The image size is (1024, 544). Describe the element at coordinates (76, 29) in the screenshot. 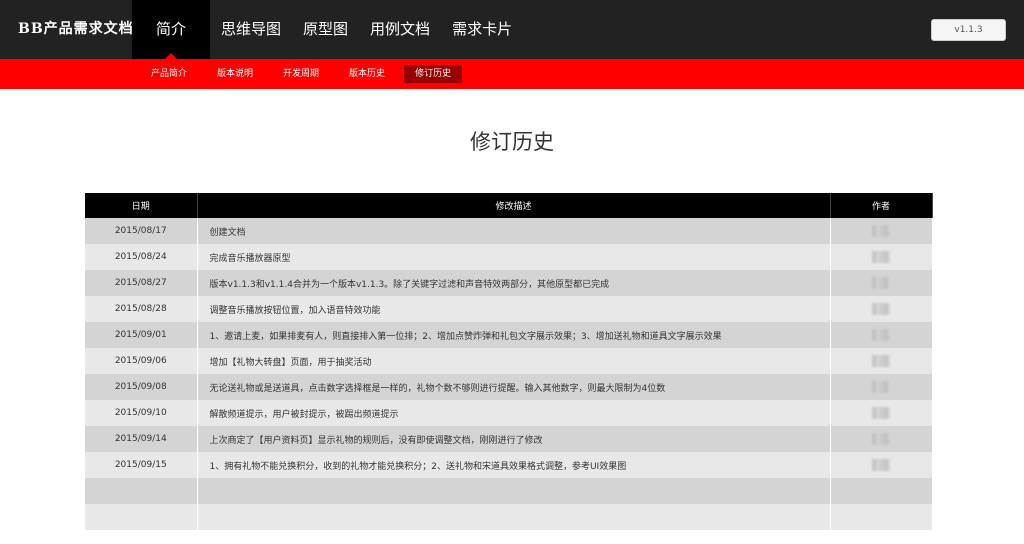

I see `brand-title: BB产品需求文档` at that location.